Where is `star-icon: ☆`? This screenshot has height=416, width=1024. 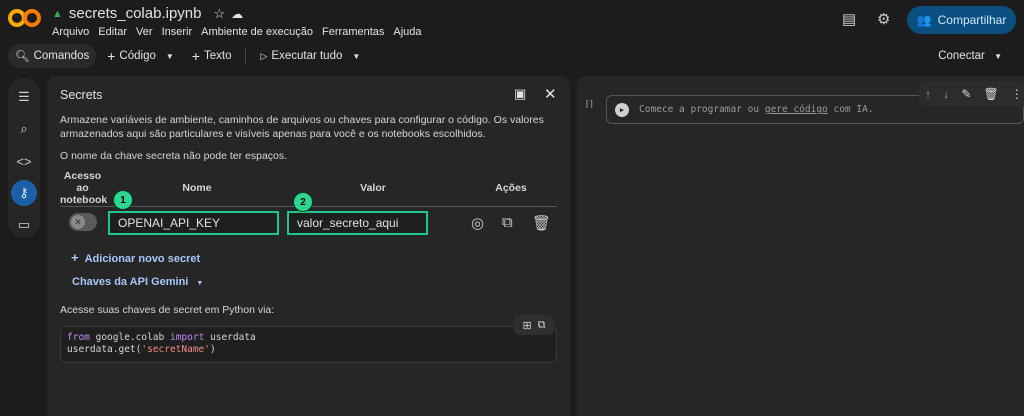
star-icon: ☆ is located at coordinates (219, 14).